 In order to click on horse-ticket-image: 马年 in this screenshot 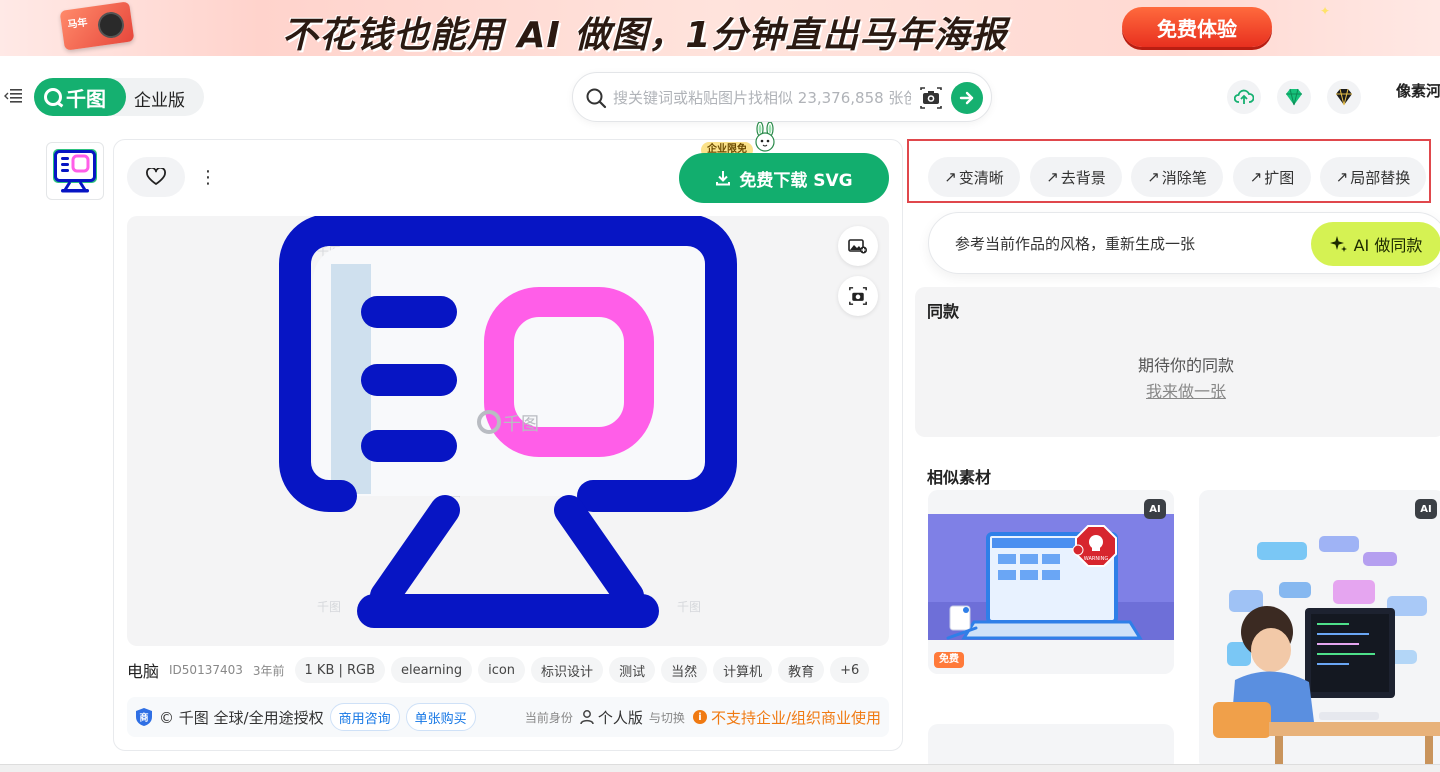, I will do `click(97, 26)`.